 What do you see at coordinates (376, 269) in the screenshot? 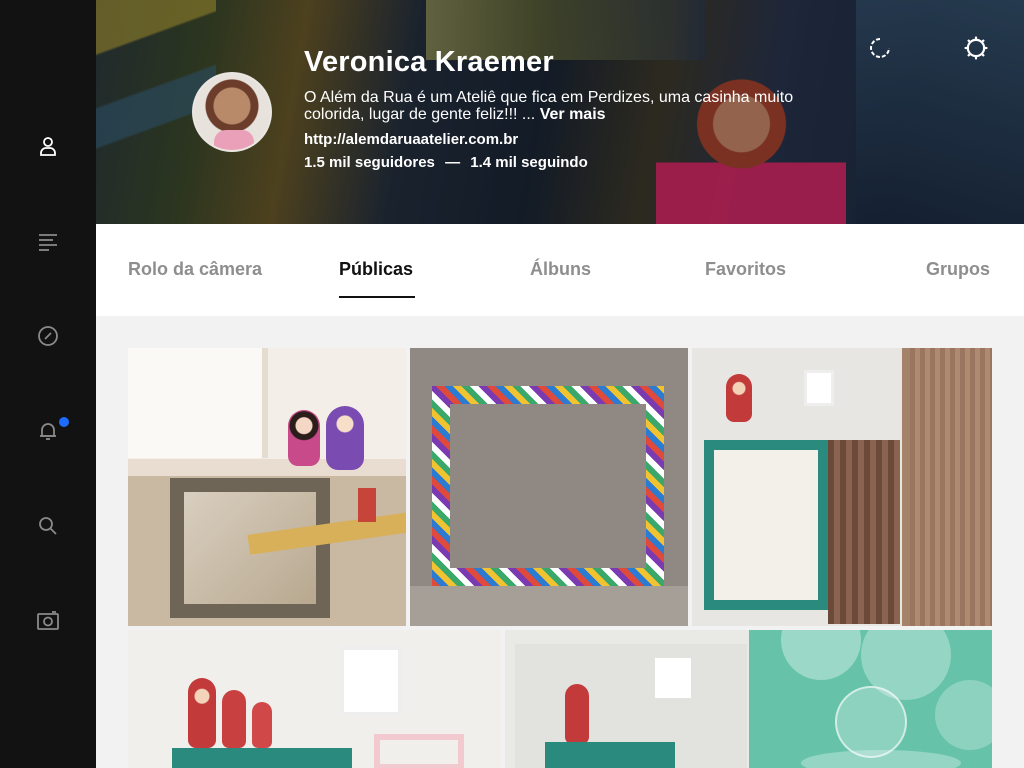
I see `tab-public: Públicas` at bounding box center [376, 269].